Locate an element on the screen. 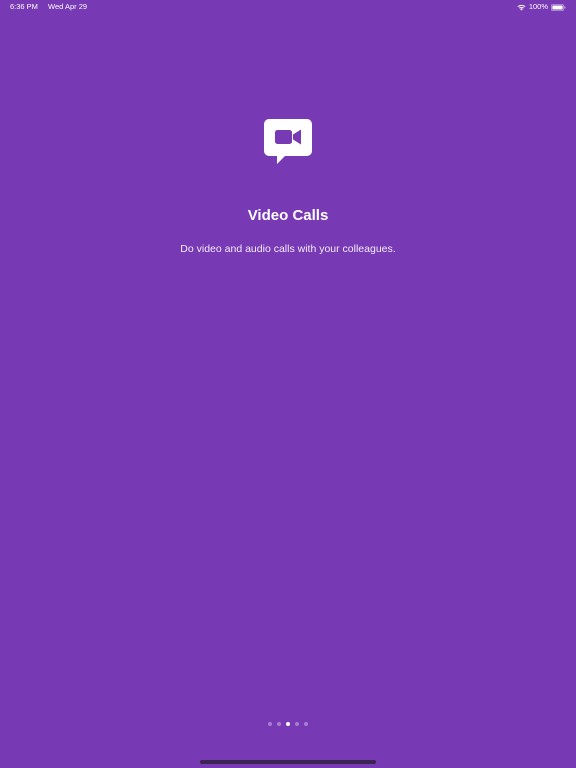 Image resolution: width=576 pixels, height=768 pixels. onboarding-title: Video Calls is located at coordinates (288, 215).